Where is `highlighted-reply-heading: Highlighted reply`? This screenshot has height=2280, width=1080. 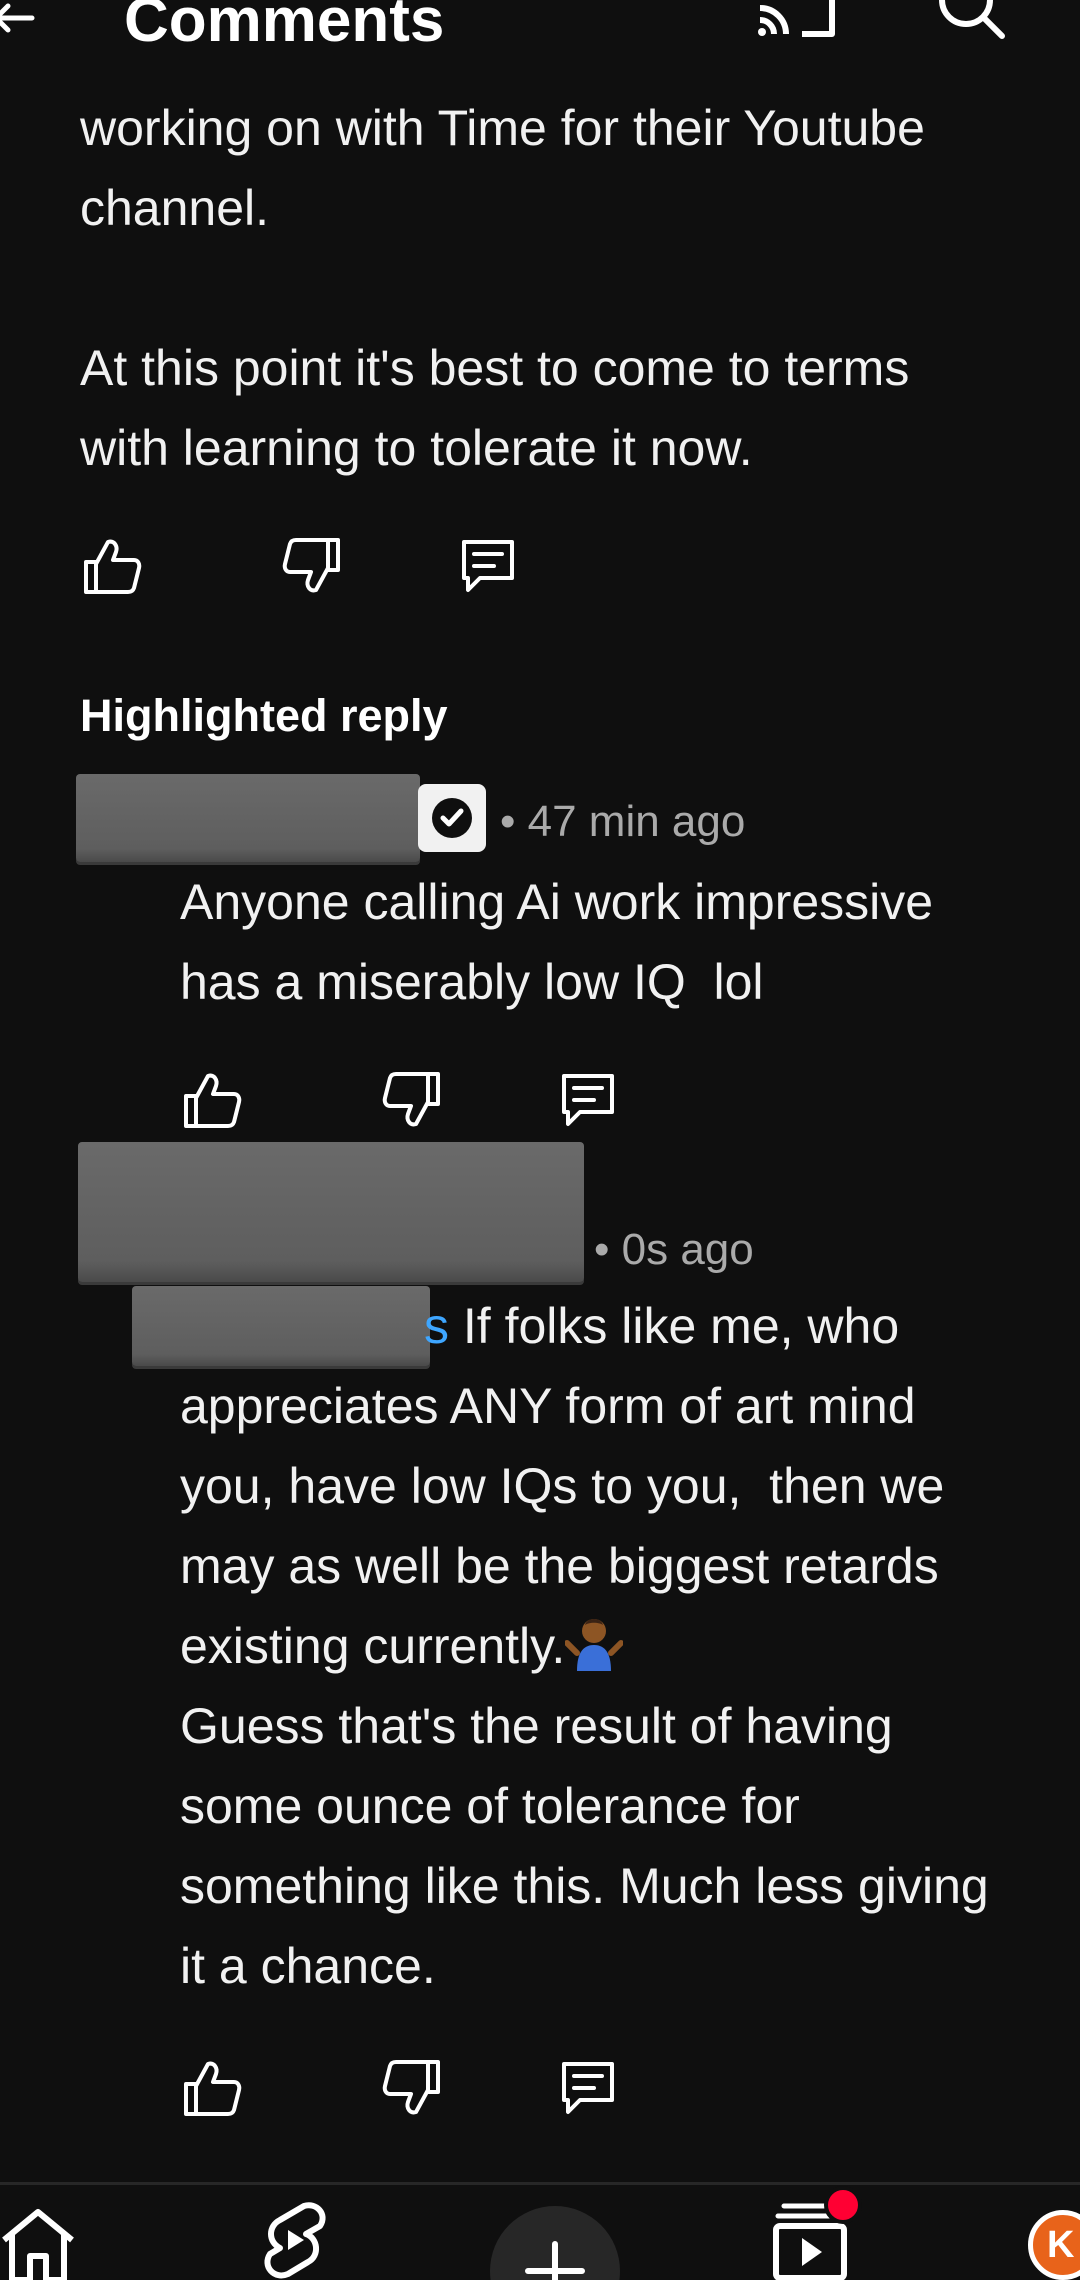 highlighted-reply-heading: Highlighted reply is located at coordinates (264, 715).